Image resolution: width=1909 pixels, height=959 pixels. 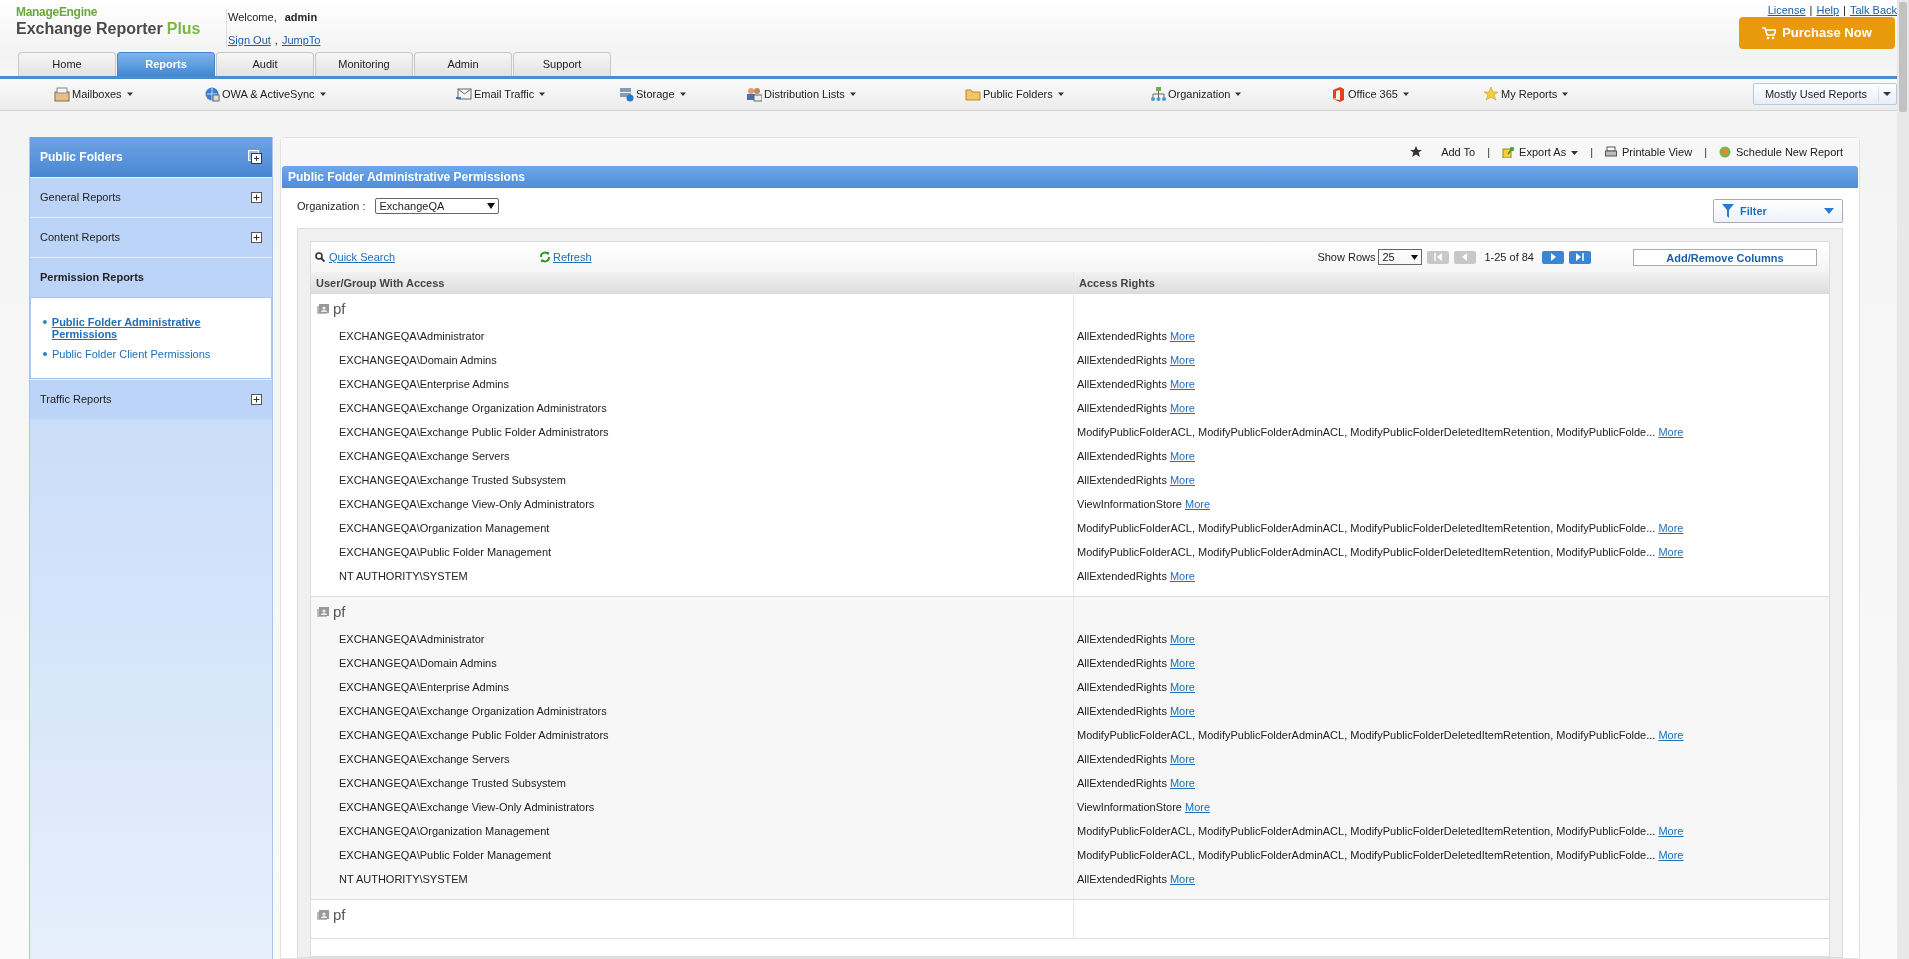 I want to click on refresh-link: Refresh, so click(x=565, y=257).